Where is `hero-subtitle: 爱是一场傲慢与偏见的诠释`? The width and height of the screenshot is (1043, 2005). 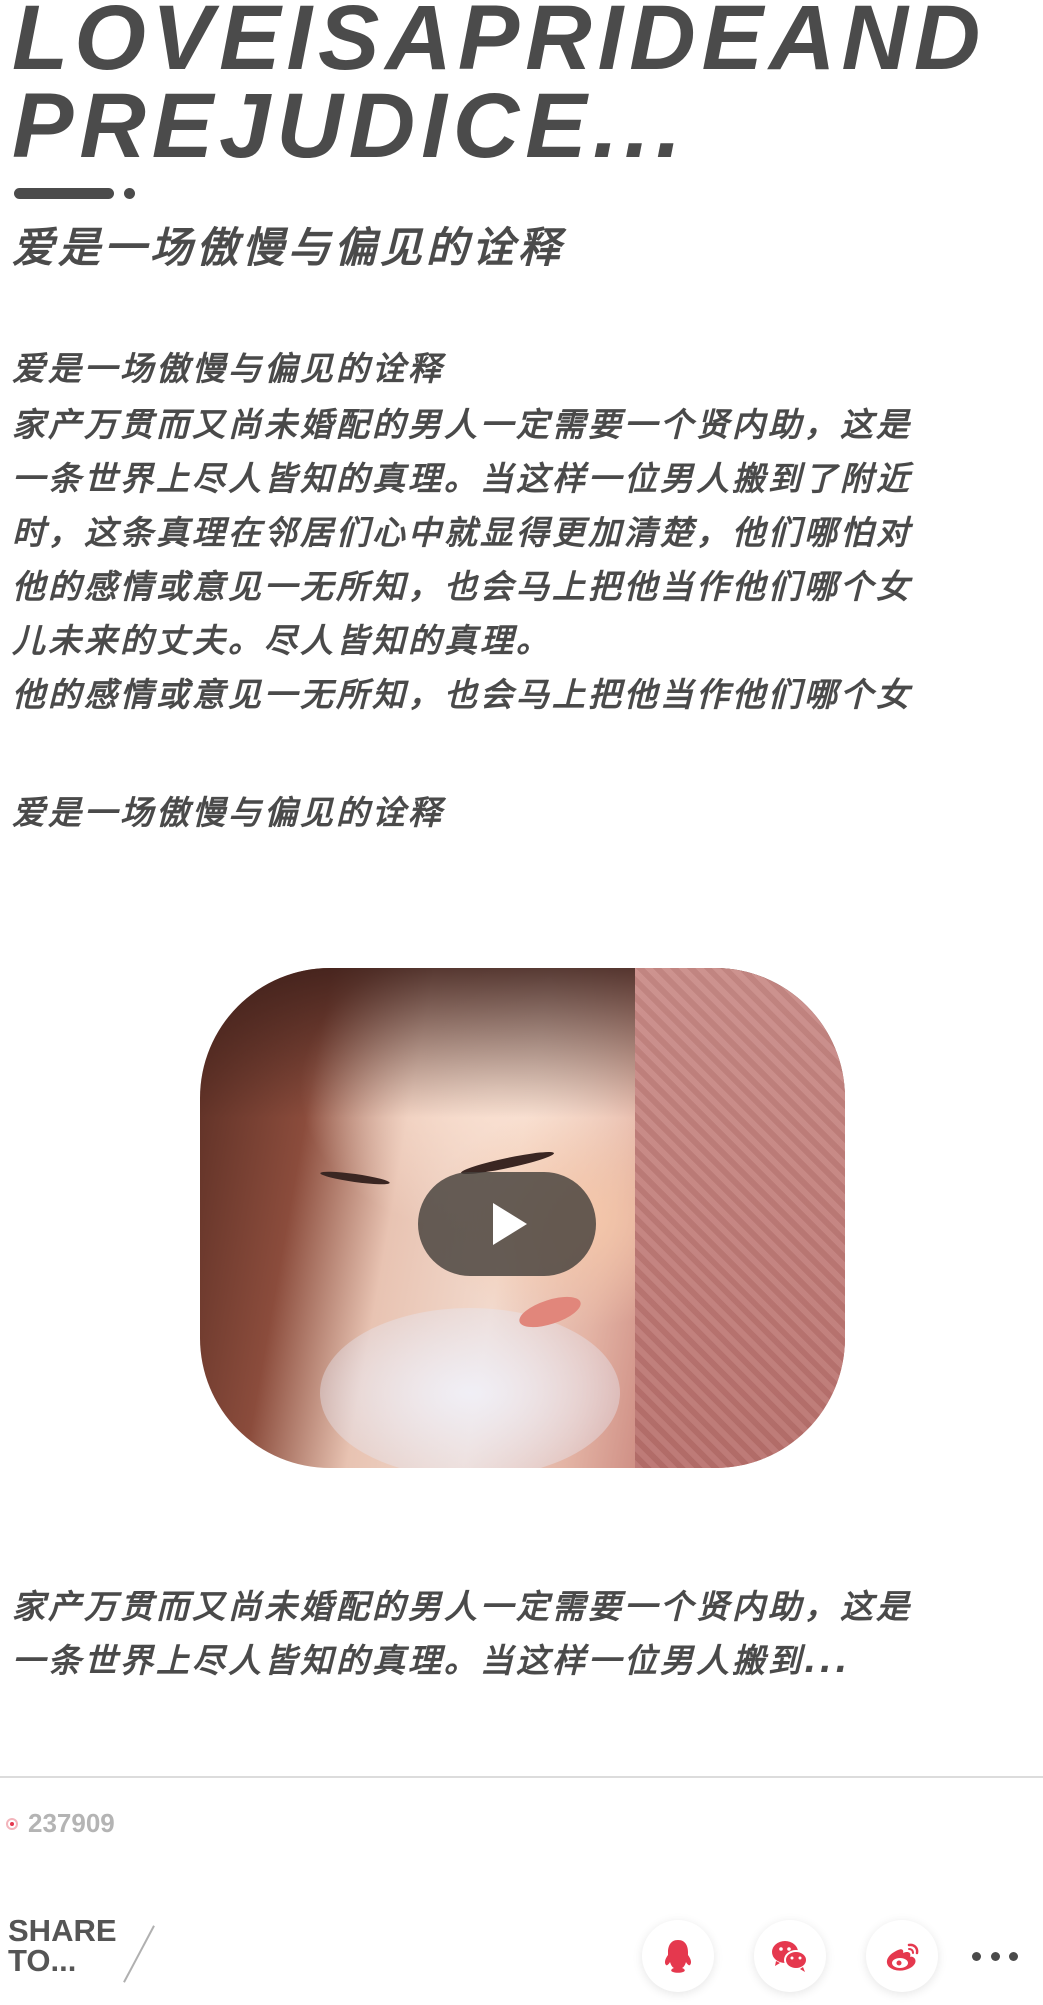
hero-subtitle: 爱是一场傲慢与偏见的诠释 is located at coordinates (288, 247).